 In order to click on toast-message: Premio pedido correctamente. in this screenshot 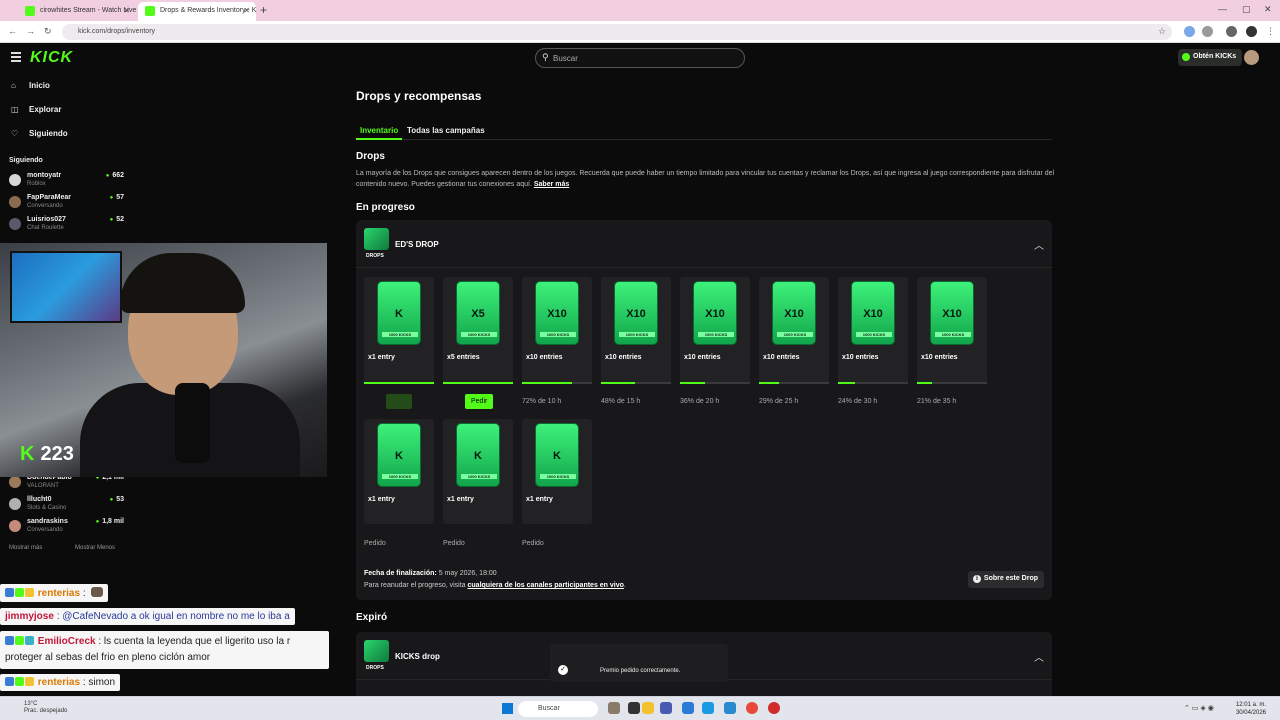, I will do `click(640, 671)`.